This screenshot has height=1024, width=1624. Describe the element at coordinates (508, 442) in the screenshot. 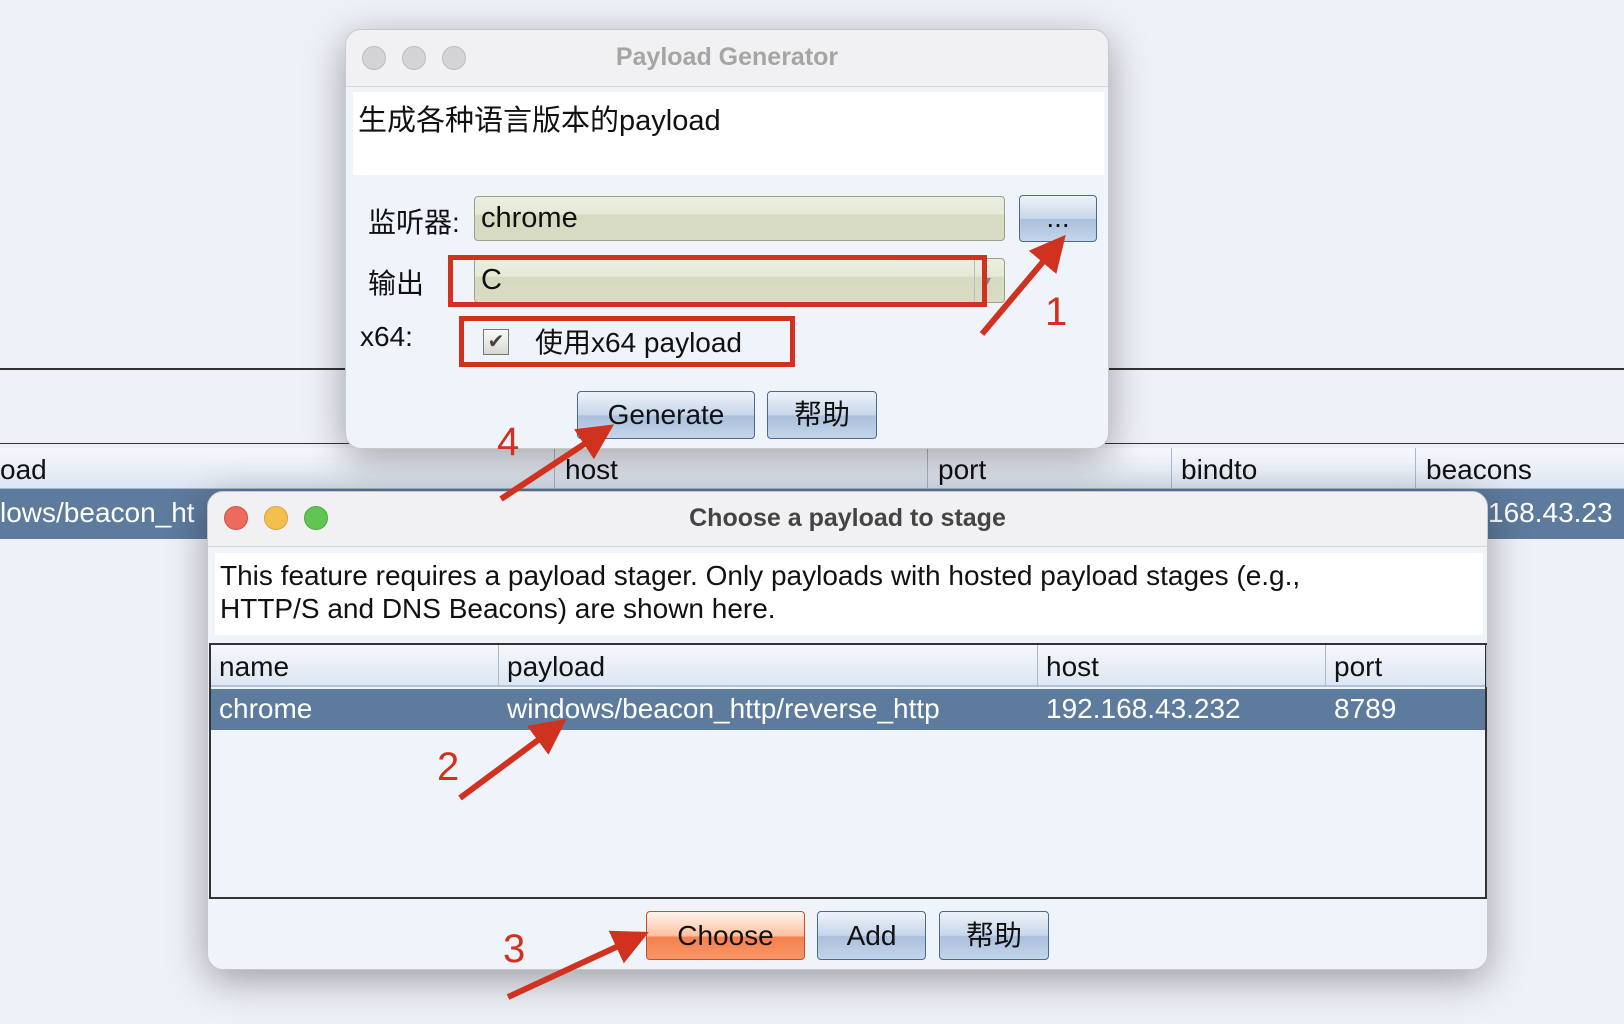

I see `step-label: 4` at that location.